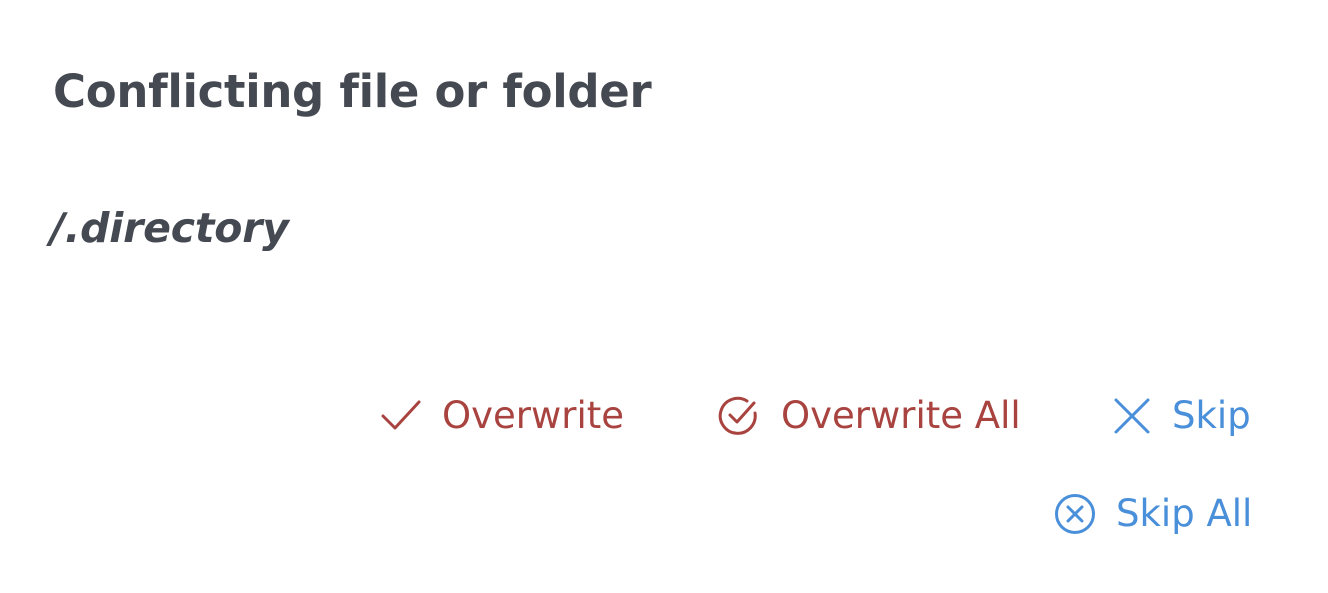 The image size is (1328, 593). I want to click on skip-all-label: Skip All, so click(1184, 513).